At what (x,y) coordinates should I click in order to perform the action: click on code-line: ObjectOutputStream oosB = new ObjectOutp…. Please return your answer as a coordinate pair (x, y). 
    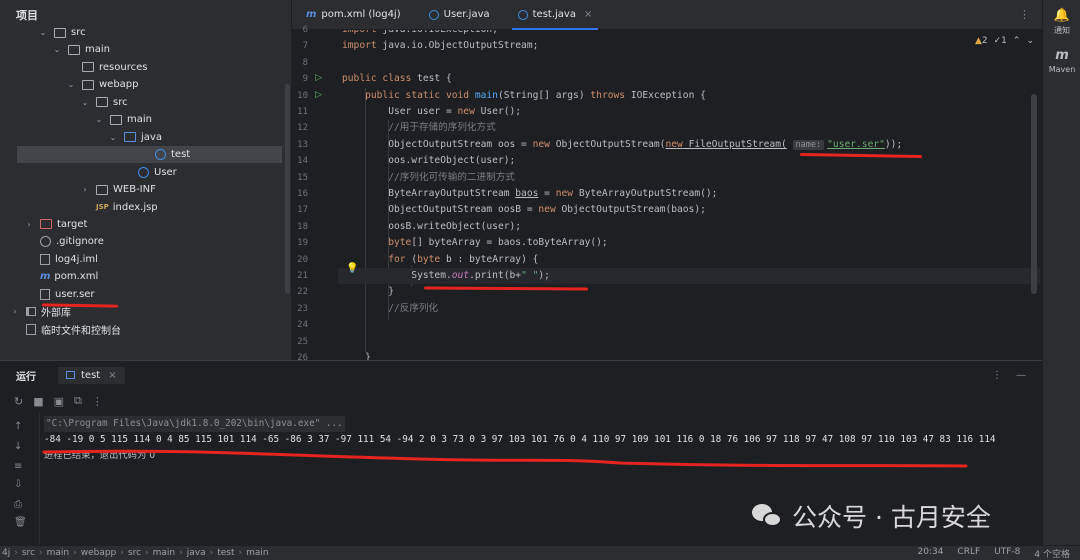
    Looking at the image, I should click on (524, 210).